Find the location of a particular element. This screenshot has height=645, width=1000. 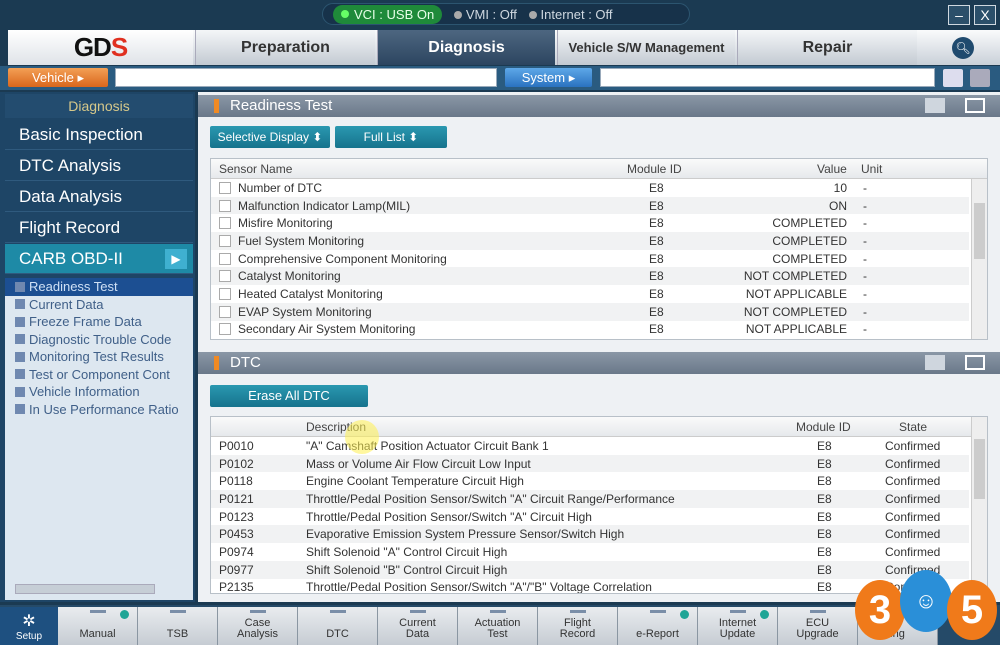

submenu-item: Test or Component Cont is located at coordinates (99, 375).